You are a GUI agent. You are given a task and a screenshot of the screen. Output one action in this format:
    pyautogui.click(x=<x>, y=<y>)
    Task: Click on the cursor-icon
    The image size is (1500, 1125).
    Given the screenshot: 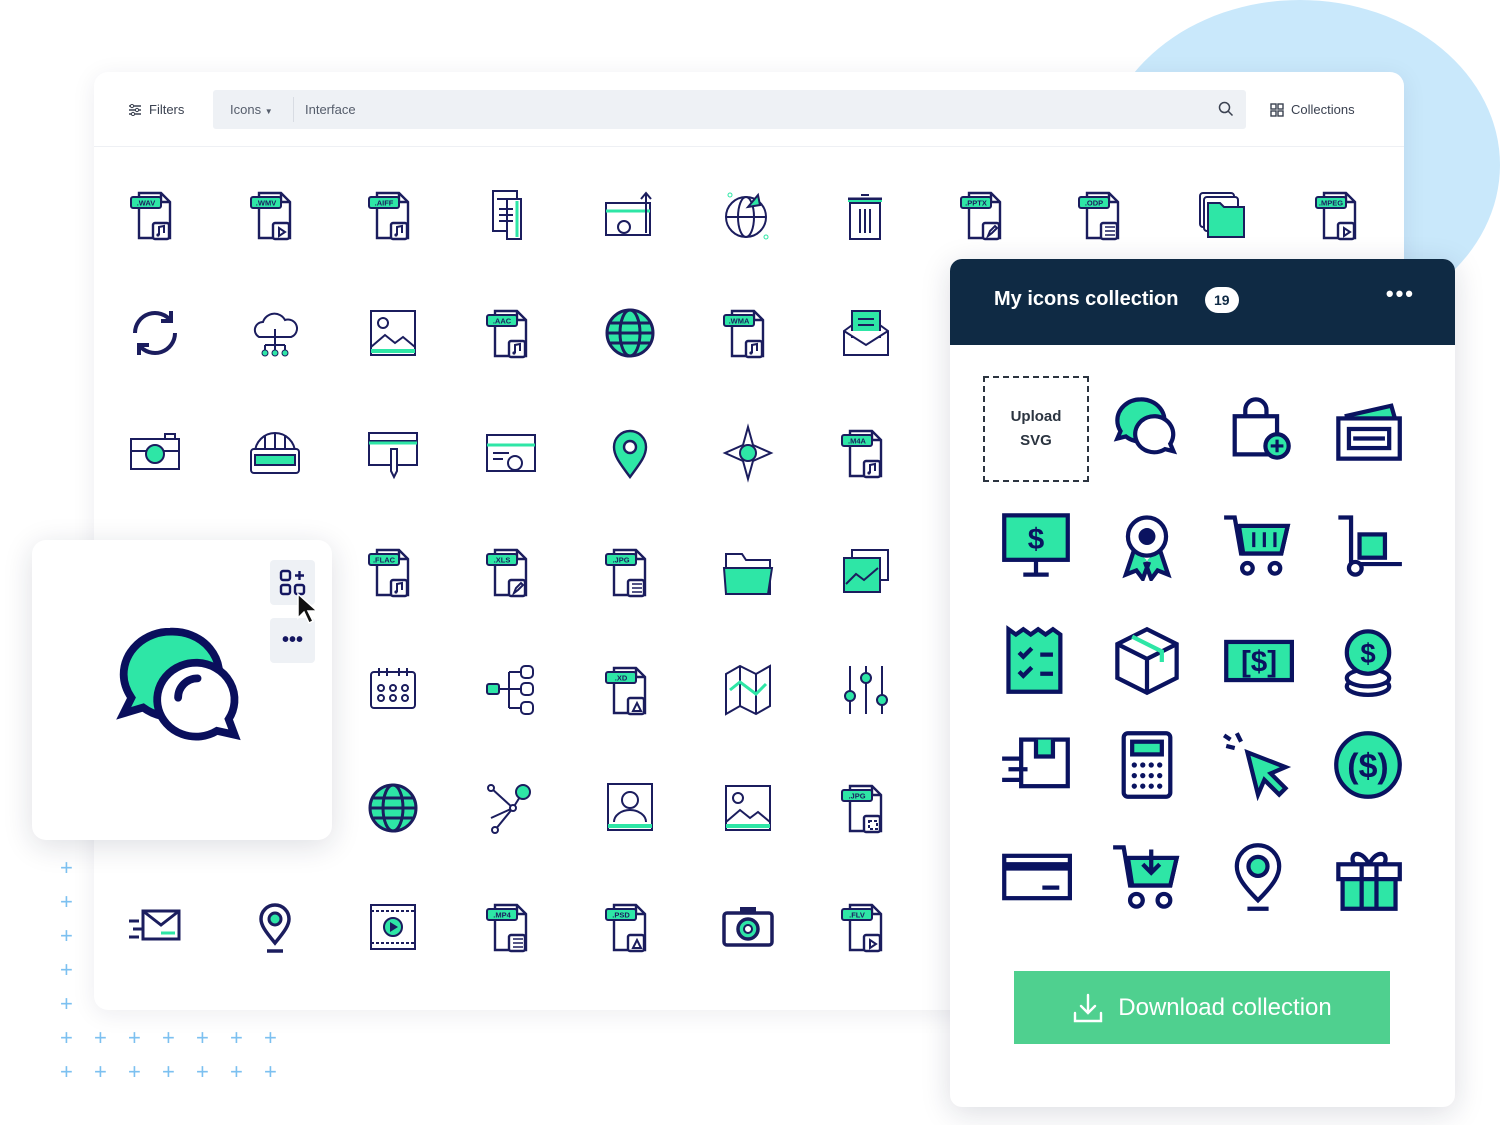 What is the action you would take?
    pyautogui.click(x=308, y=608)
    